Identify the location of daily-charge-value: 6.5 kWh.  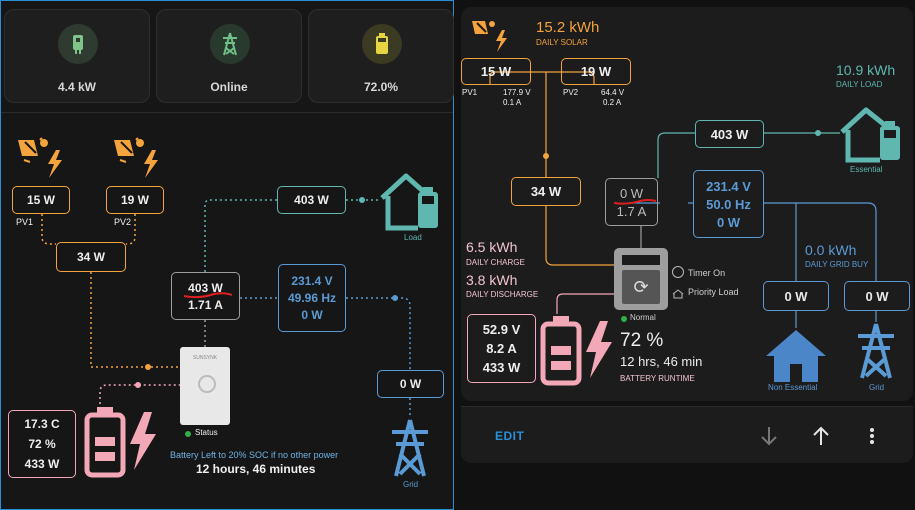
(492, 247).